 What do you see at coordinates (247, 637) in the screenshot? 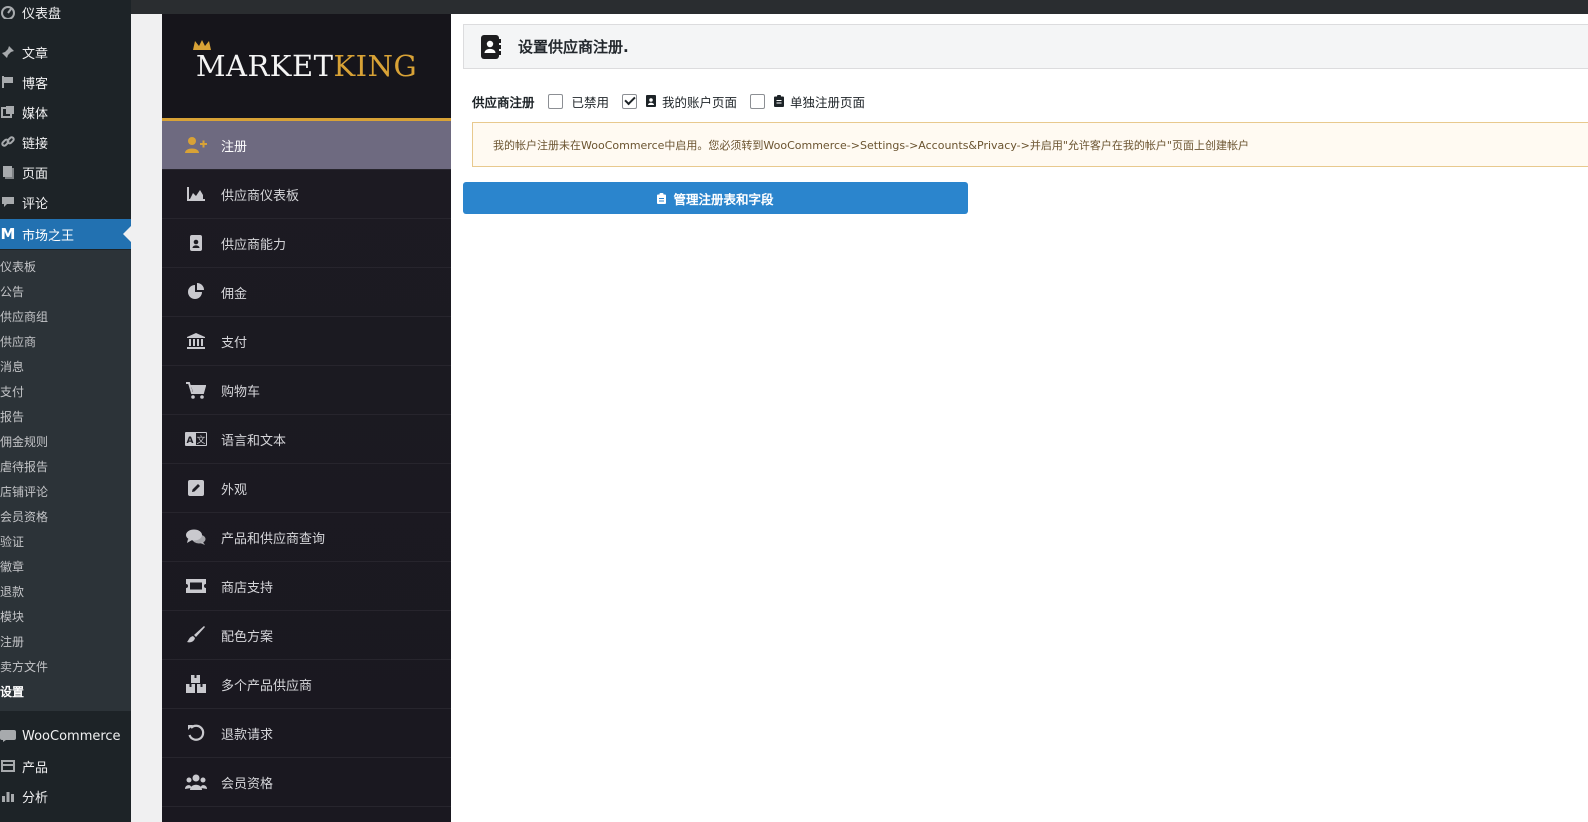
I see `mk-menu-label: 配色方案` at bounding box center [247, 637].